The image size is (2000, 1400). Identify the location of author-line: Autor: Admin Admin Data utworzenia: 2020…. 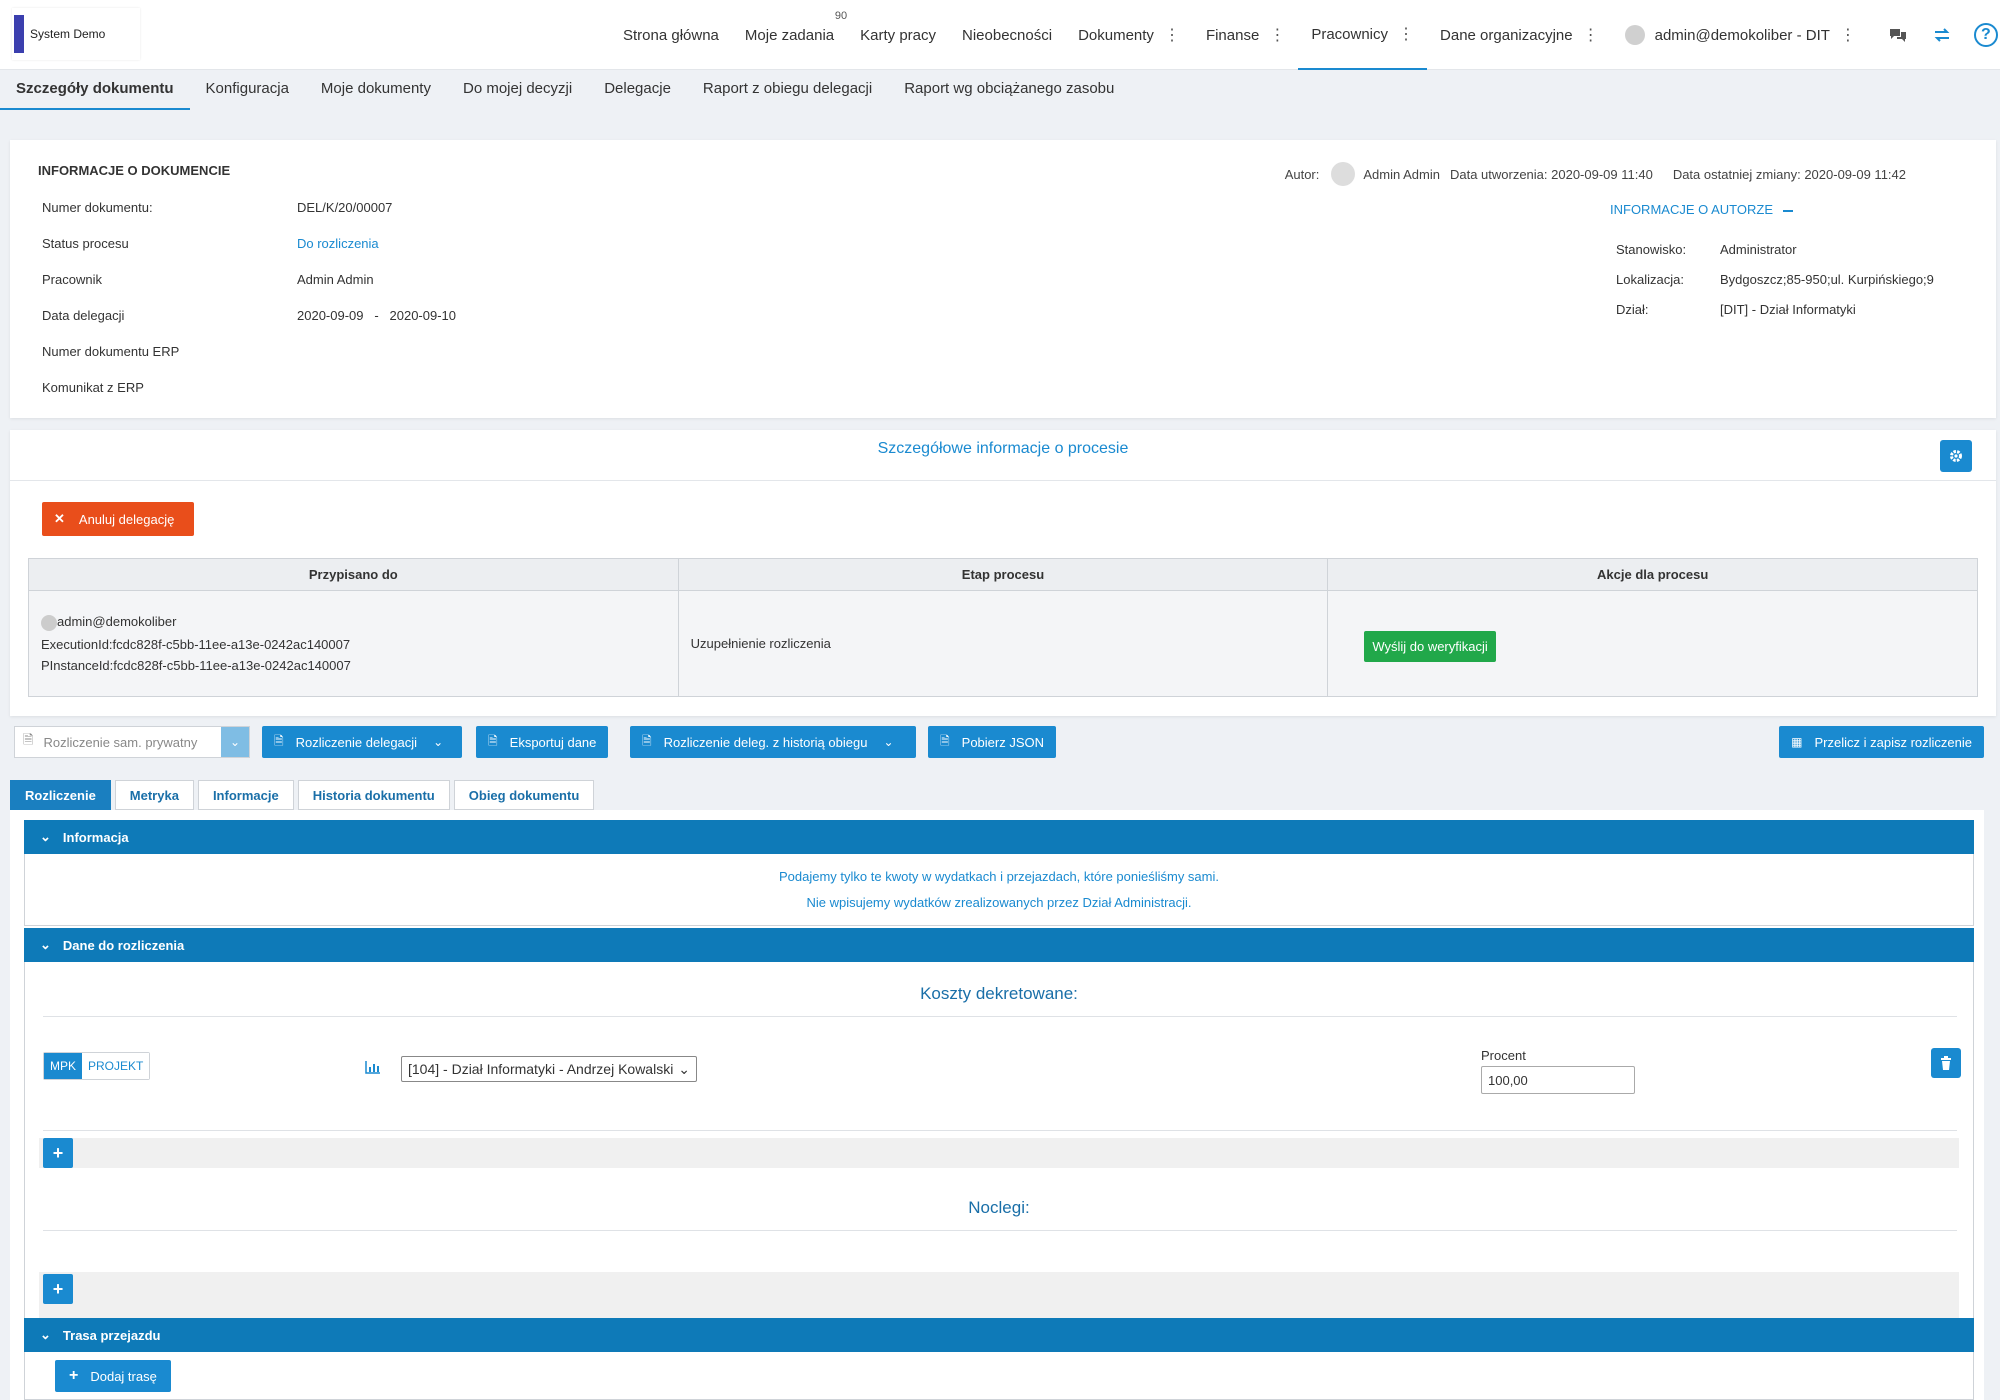
(1600, 174).